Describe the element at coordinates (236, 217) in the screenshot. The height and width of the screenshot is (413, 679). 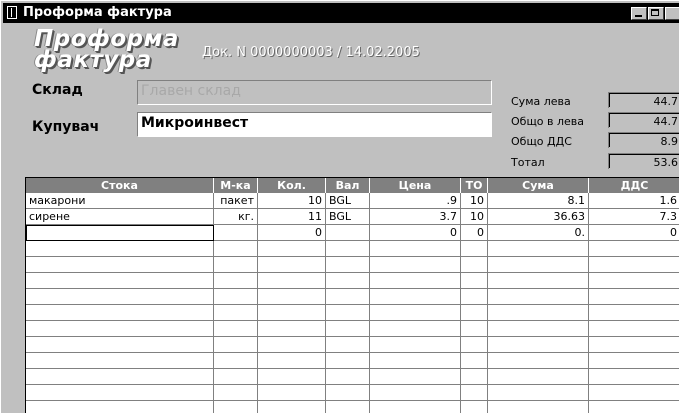
I see `cell-unit: кг.` at that location.